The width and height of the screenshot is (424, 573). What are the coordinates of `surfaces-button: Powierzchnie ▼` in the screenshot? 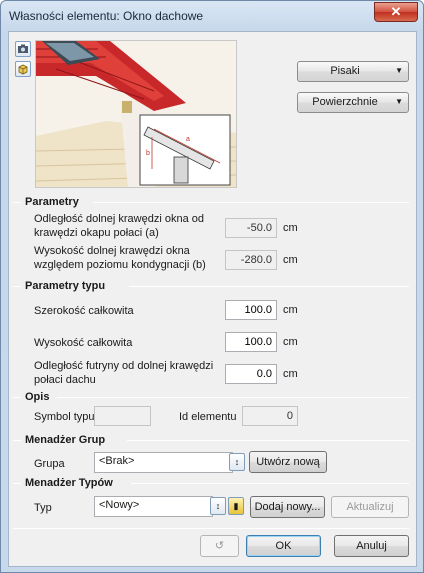 It's located at (353, 102).